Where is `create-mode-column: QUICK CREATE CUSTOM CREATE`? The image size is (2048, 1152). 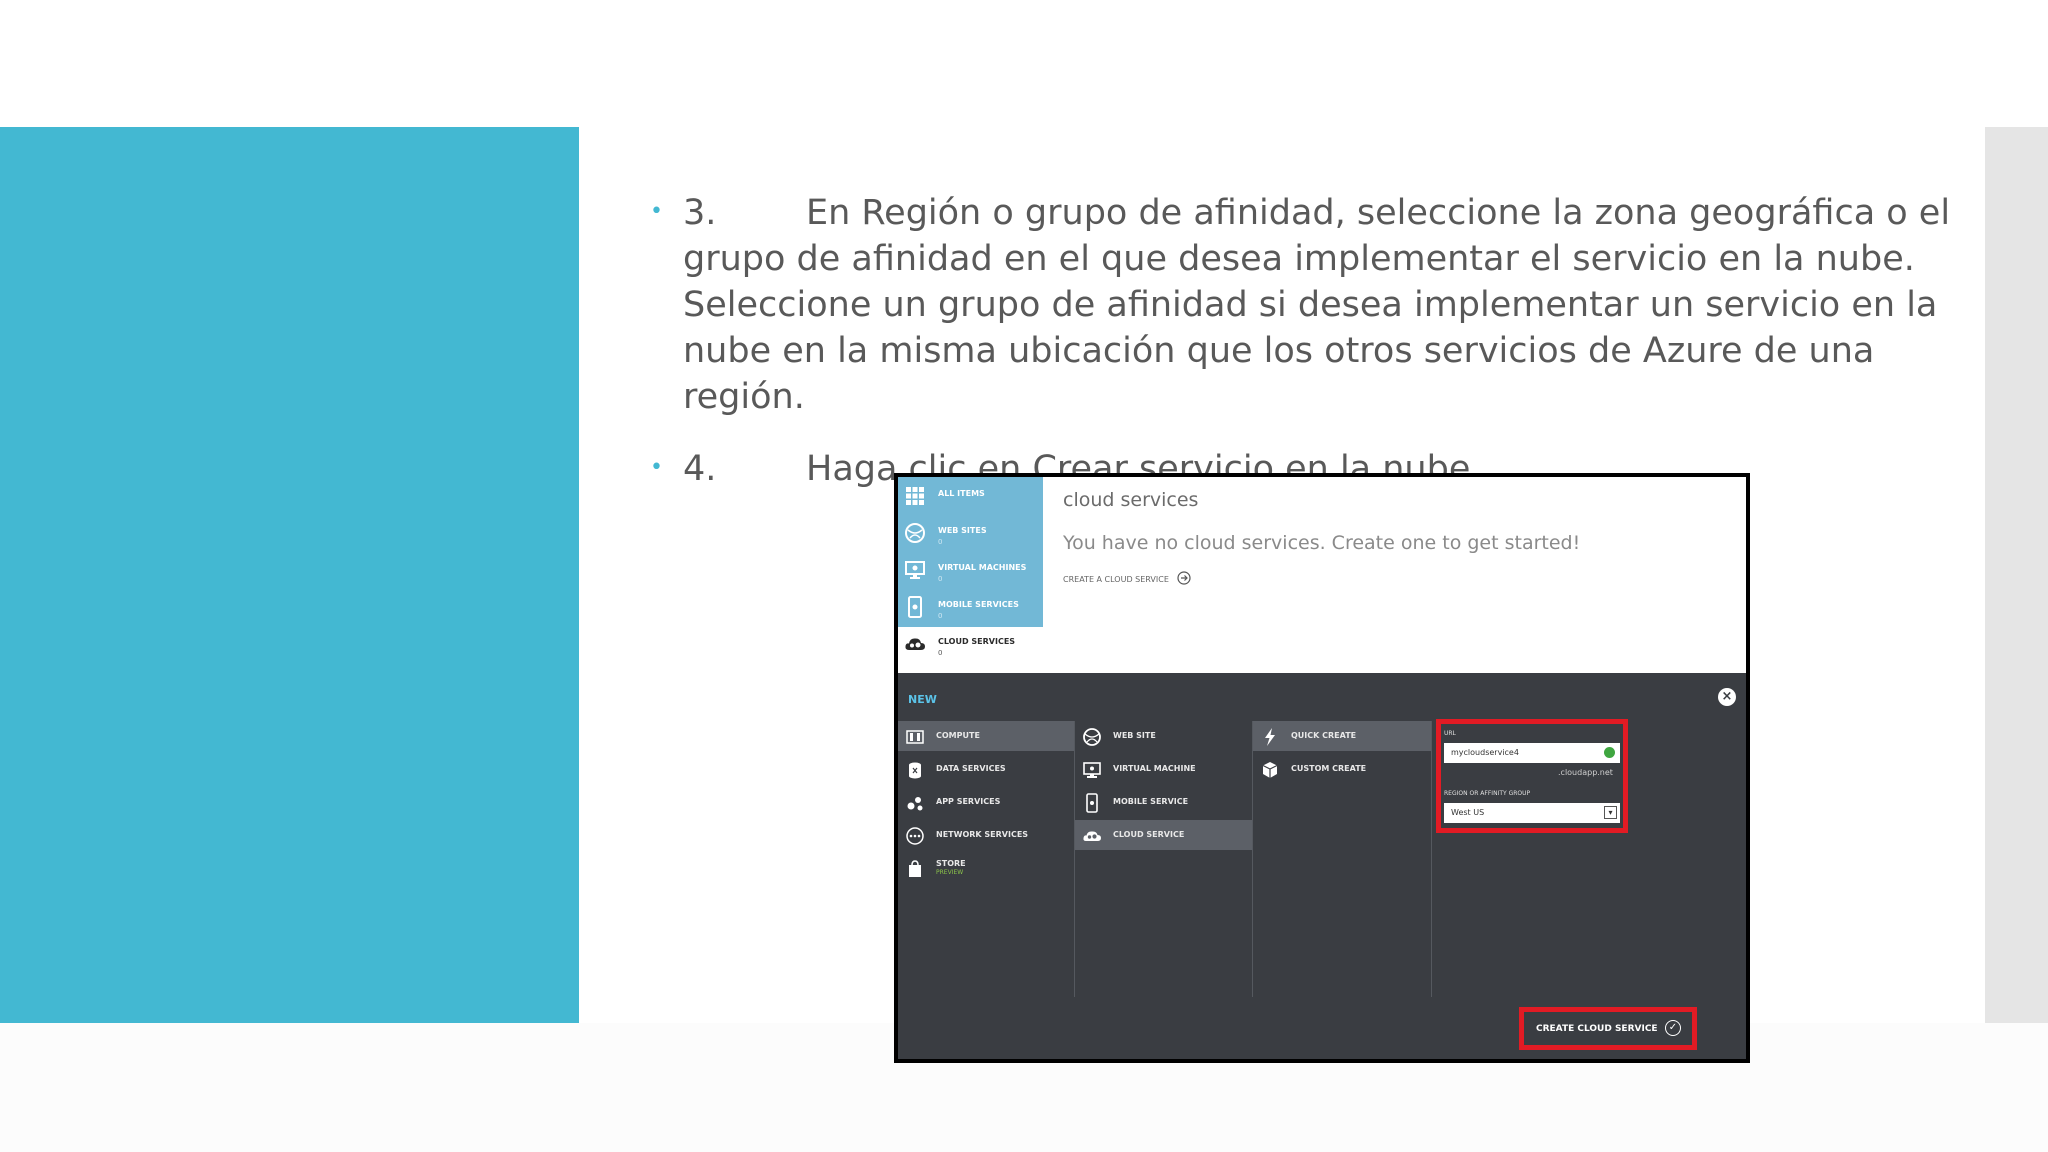 create-mode-column: QUICK CREATE CUSTOM CREATE is located at coordinates (1342, 859).